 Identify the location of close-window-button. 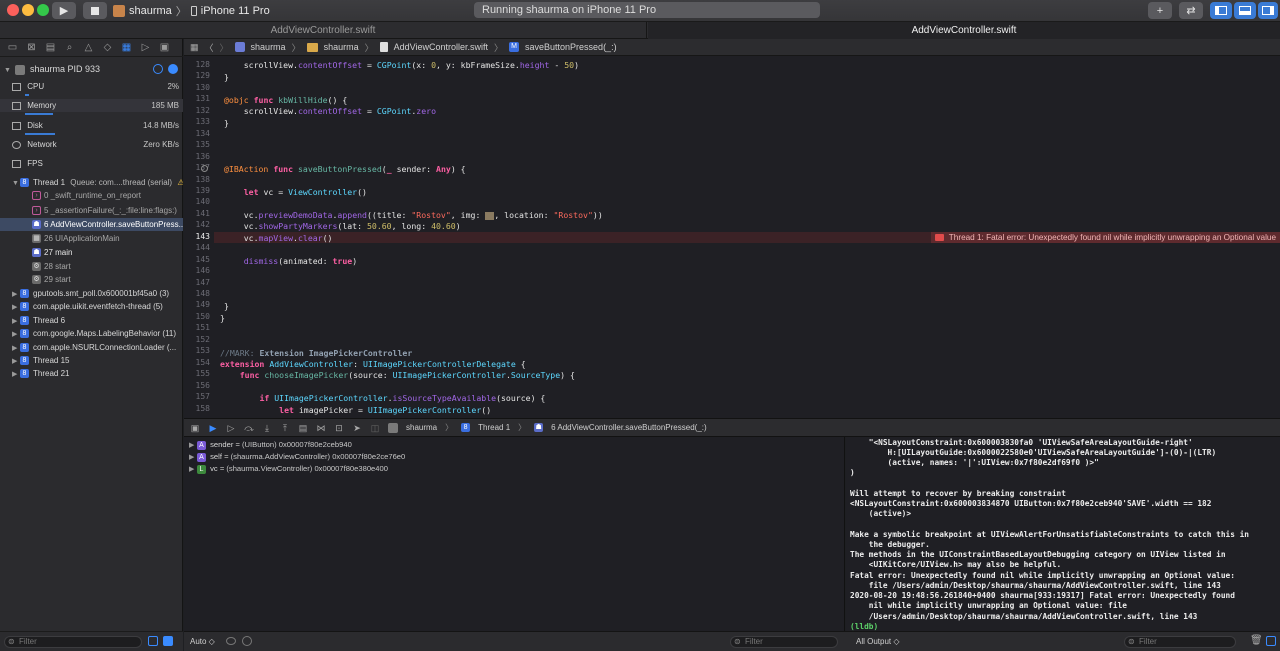
(13, 10).